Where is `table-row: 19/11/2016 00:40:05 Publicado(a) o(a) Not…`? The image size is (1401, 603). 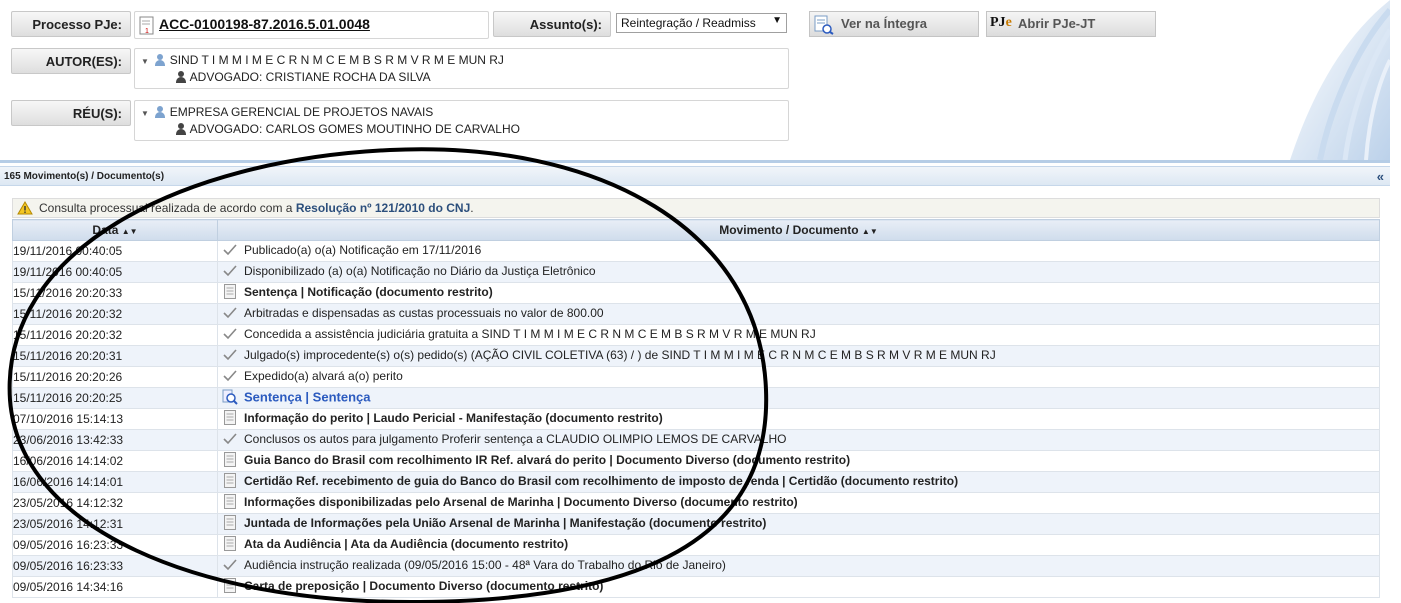 table-row: 19/11/2016 00:40:05 Publicado(a) o(a) Not… is located at coordinates (696, 251).